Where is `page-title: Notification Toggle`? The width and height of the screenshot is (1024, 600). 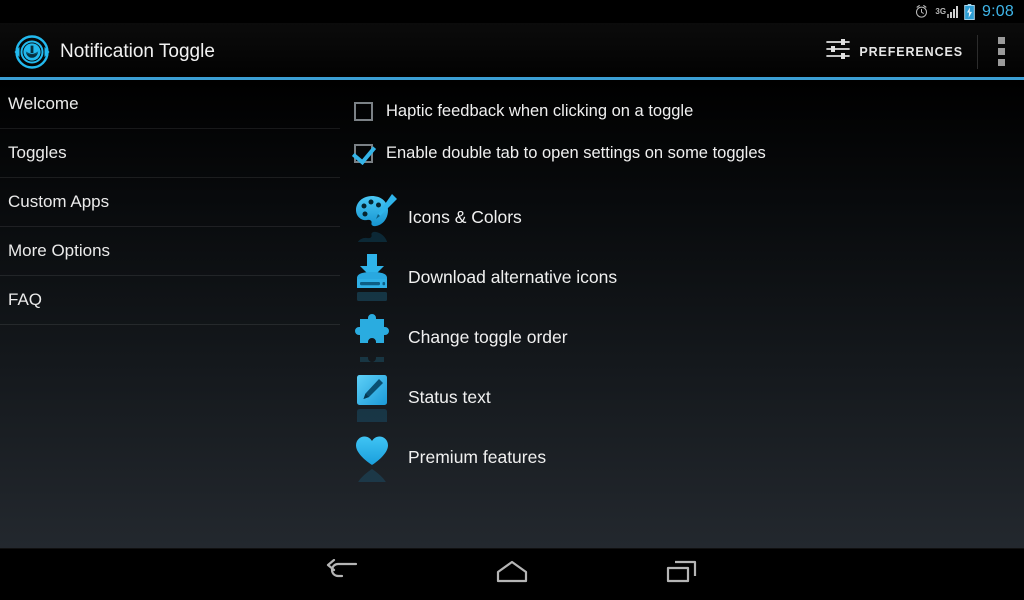
page-title: Notification Toggle is located at coordinates (137, 51).